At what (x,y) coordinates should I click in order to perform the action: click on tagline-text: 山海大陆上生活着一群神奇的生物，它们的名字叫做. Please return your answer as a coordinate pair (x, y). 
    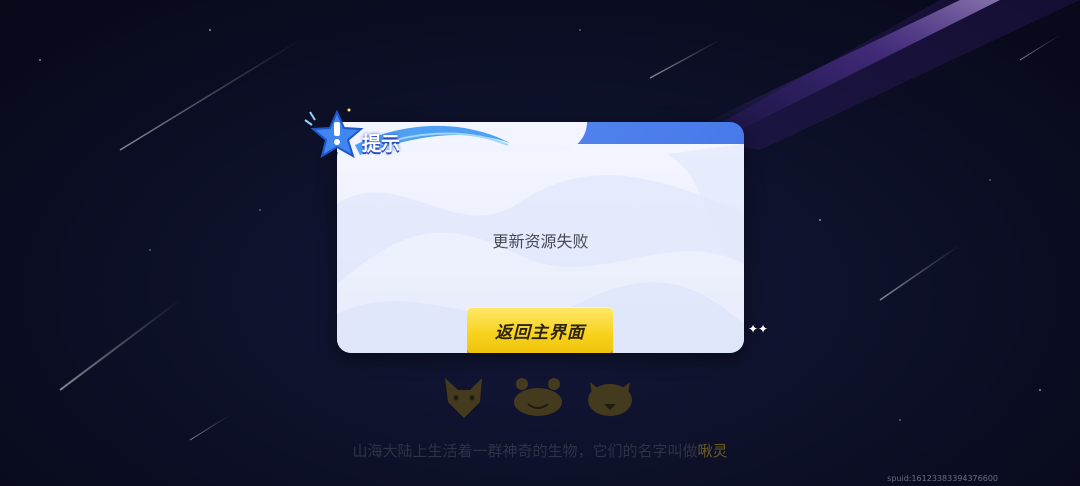
    Looking at the image, I should click on (525, 451).